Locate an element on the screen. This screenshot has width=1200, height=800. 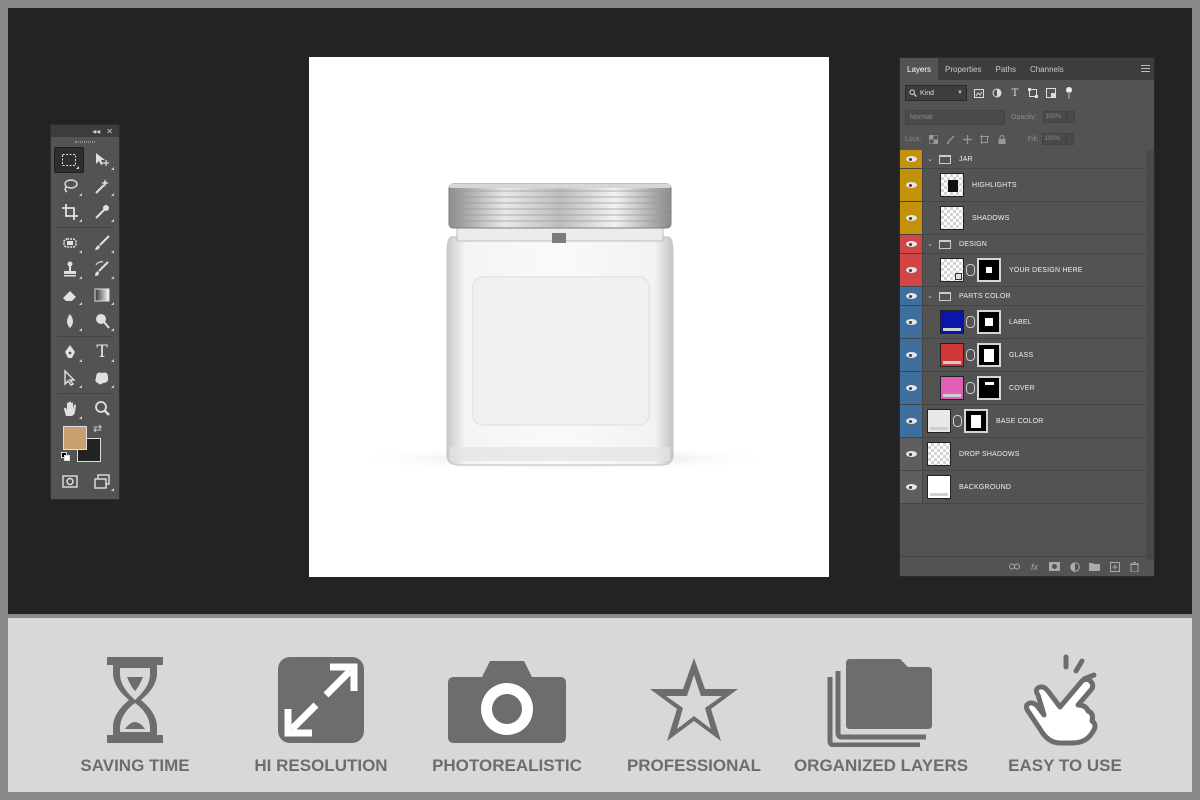
move-tool is located at coordinates (102, 160).